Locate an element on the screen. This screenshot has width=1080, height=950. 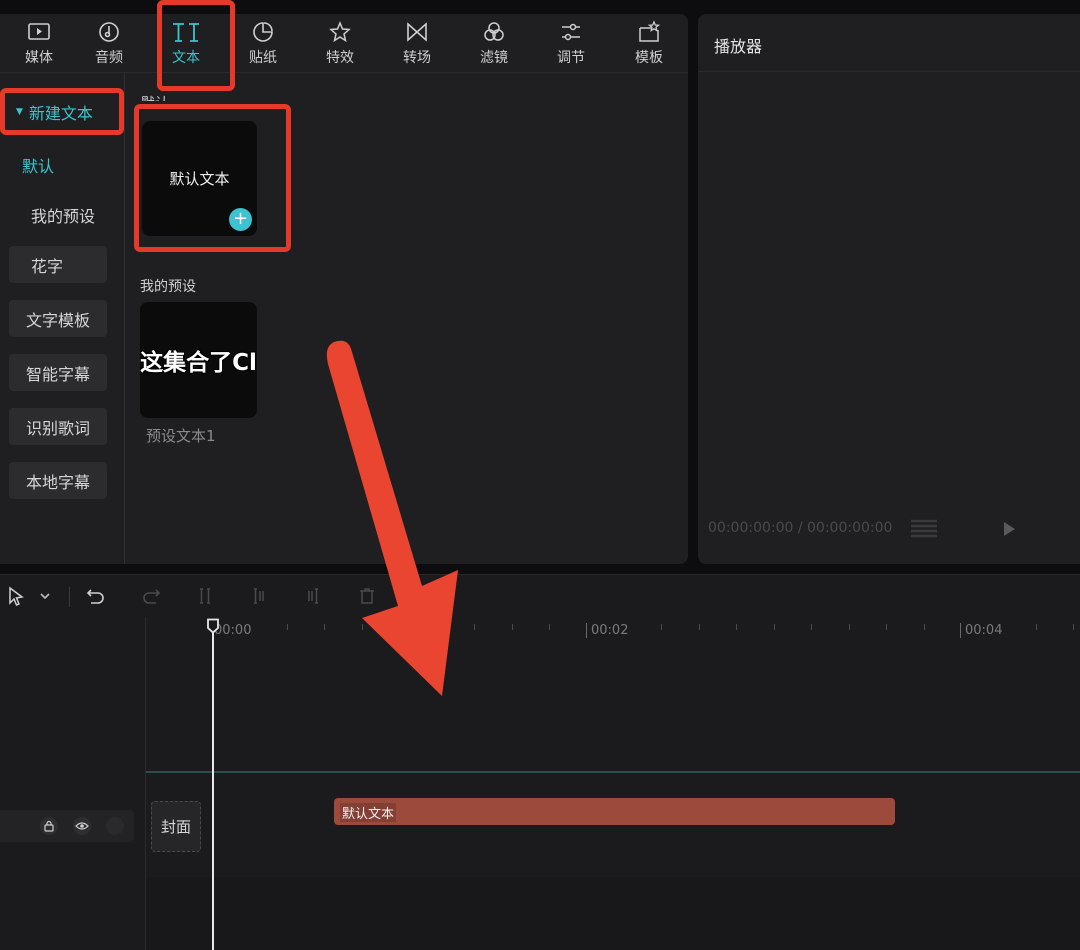
text-category-sidebar: ▼ 新建文本 默认 我的预设 花字 文字模板 智能字幕 识别歌词 本地字幕 is located at coordinates (62, 318).